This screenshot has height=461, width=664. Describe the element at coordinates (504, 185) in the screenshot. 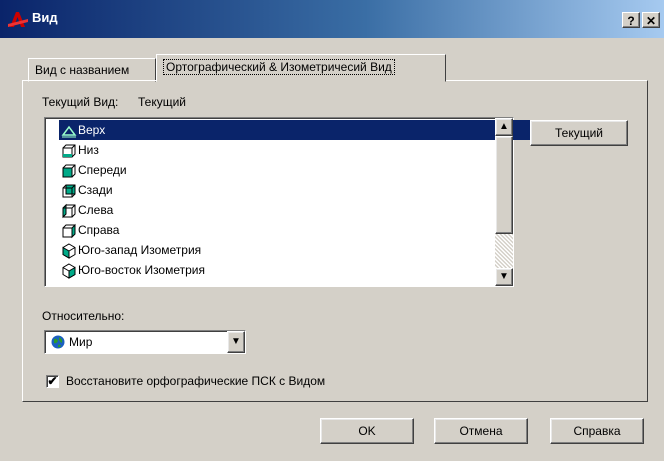

I see `scroll-thumb` at that location.